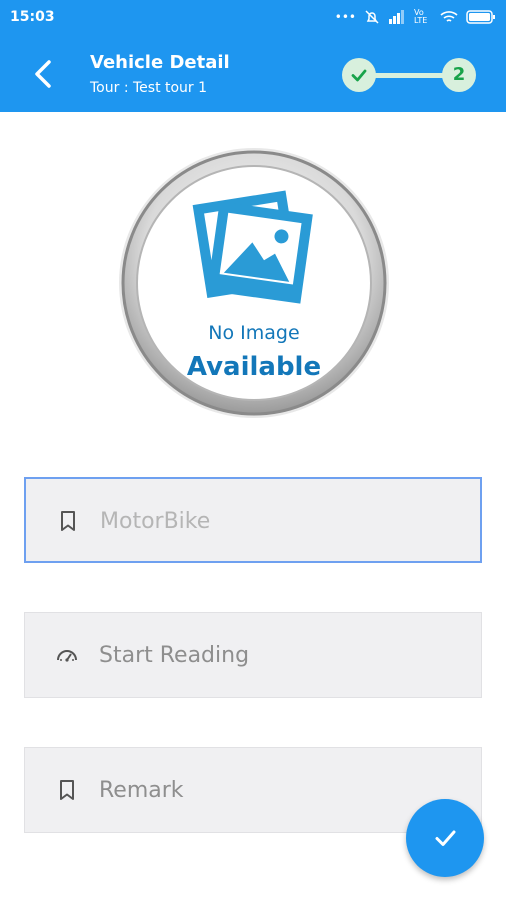 This screenshot has width=506, height=900. Describe the element at coordinates (149, 88) in the screenshot. I see `page-subtitle: Tour : Test tour 1` at that location.